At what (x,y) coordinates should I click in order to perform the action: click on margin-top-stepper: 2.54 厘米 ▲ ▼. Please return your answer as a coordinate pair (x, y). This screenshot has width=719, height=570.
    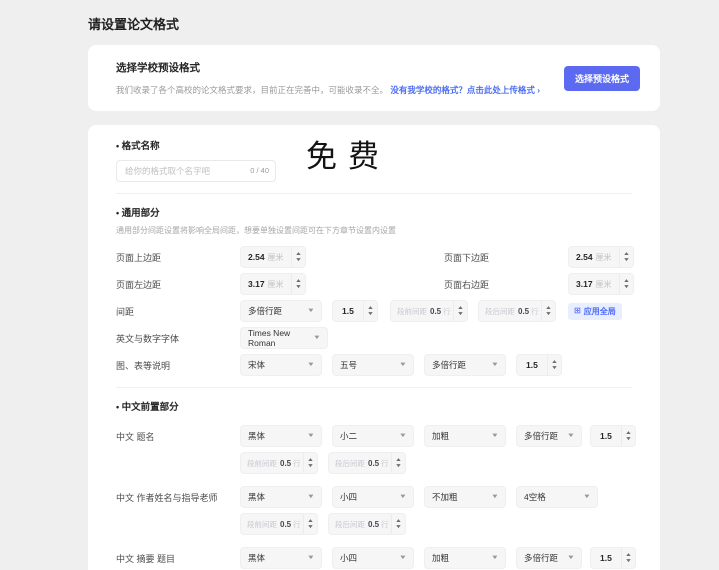
    Looking at the image, I should click on (273, 257).